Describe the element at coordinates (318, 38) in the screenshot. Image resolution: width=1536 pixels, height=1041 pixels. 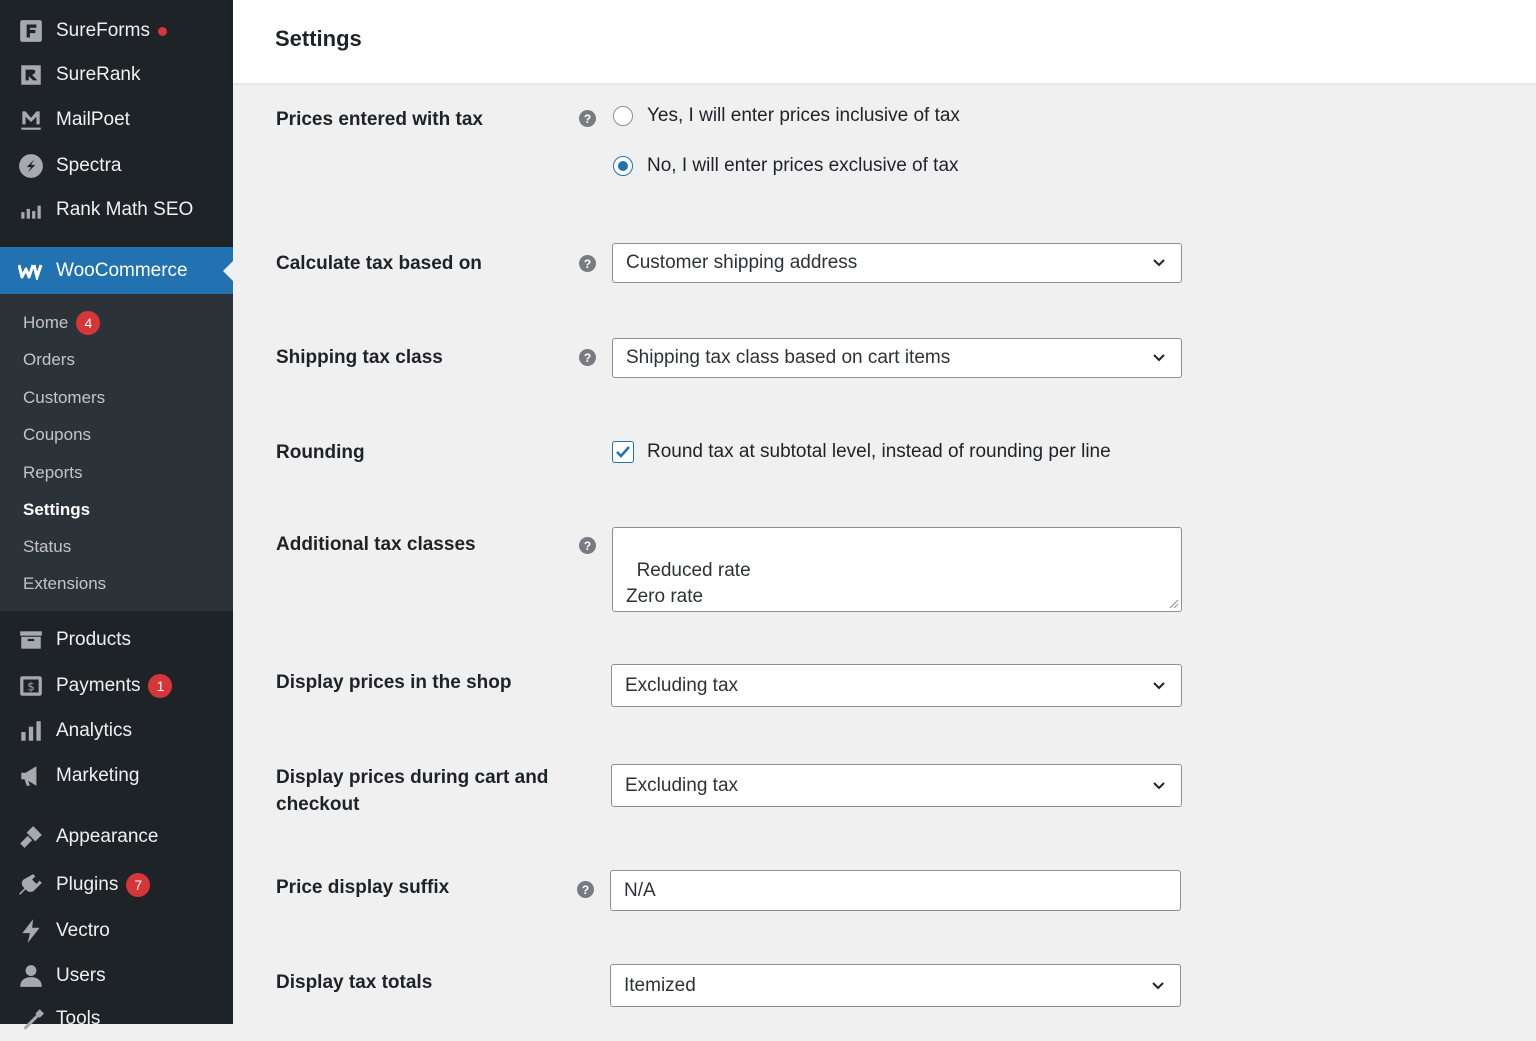
I see `page-title: Settings` at that location.